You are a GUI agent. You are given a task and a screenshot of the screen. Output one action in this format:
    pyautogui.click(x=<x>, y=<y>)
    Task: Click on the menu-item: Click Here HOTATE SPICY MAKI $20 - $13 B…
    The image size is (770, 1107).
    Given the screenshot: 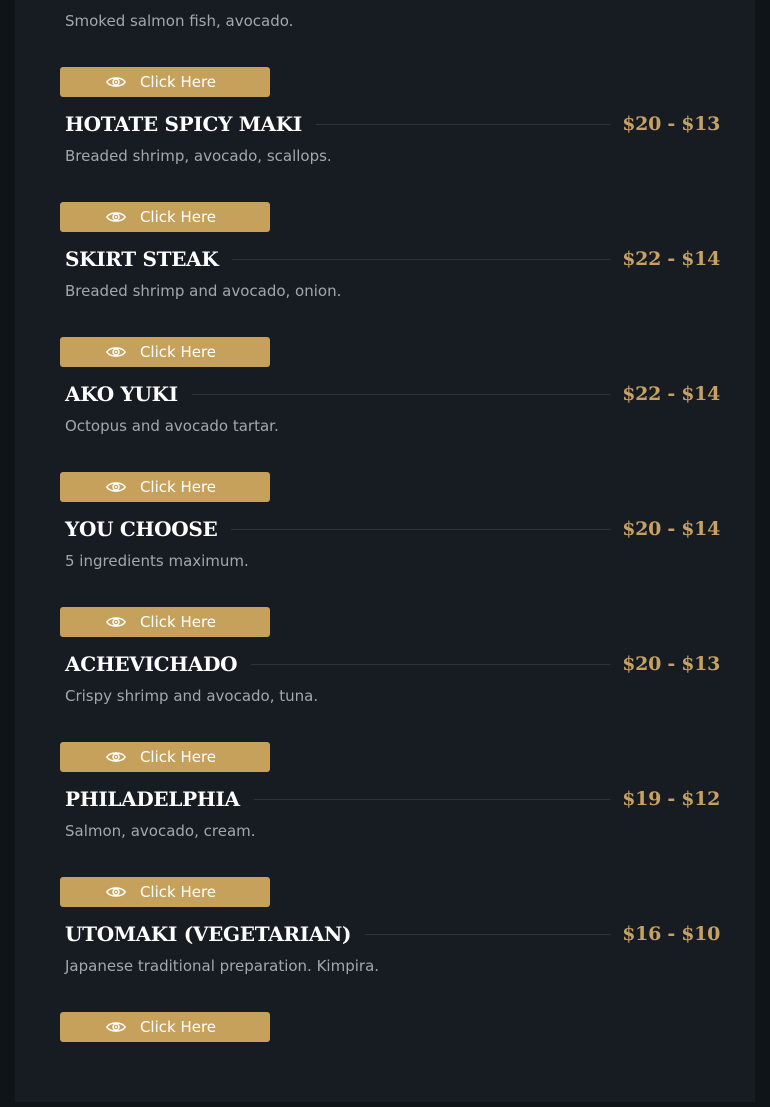 What is the action you would take?
    pyautogui.click(x=390, y=134)
    